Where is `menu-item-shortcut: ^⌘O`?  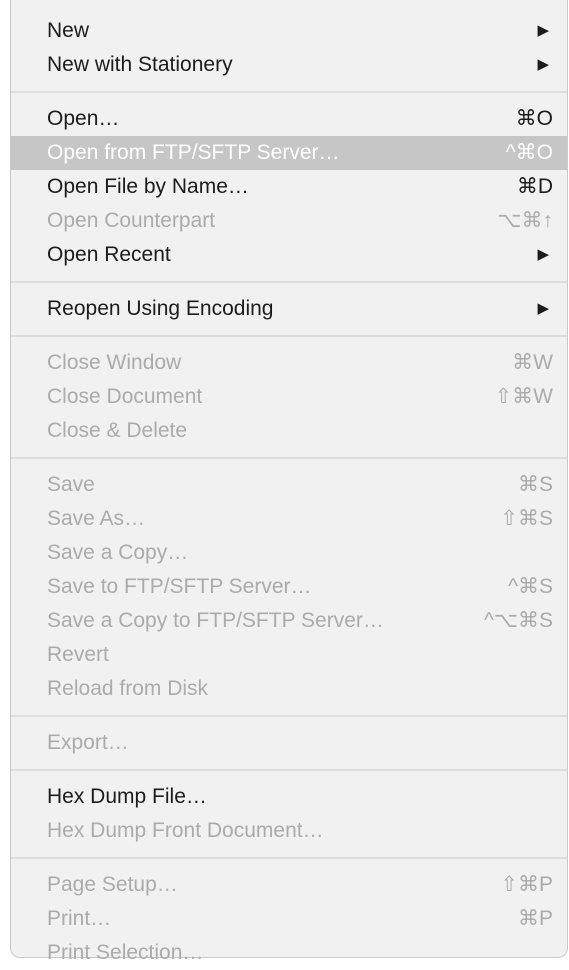 menu-item-shortcut: ^⌘O is located at coordinates (529, 152).